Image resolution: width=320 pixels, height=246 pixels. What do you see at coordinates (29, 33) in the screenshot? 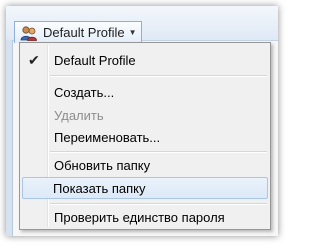
I see `users-icon` at bounding box center [29, 33].